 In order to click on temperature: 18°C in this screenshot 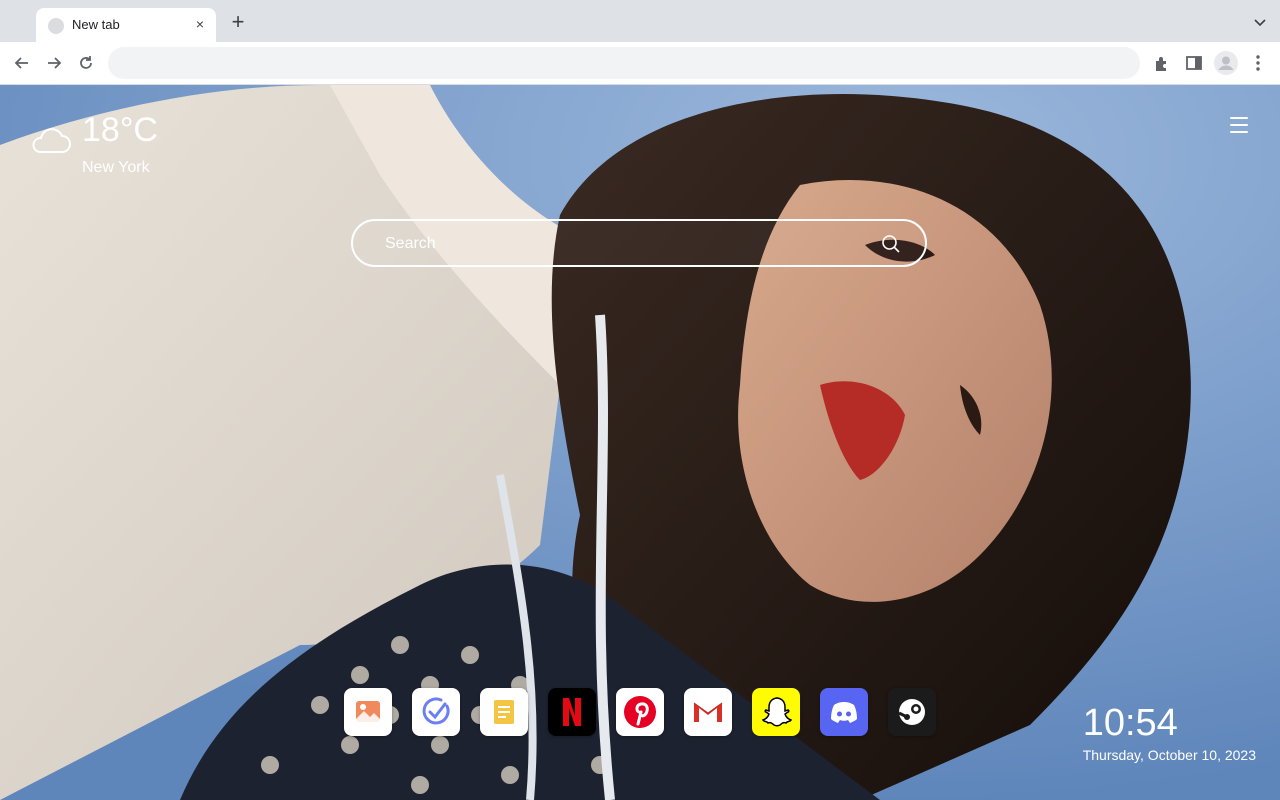, I will do `click(120, 130)`.